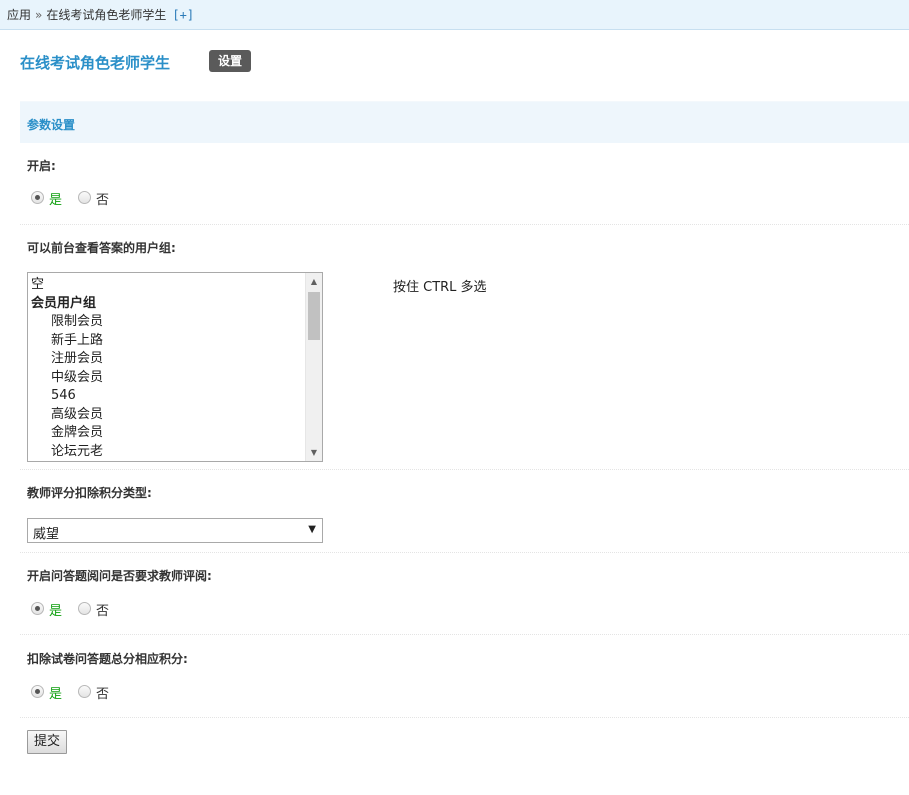 This screenshot has width=909, height=795. I want to click on add-shortcut-link: [+], so click(183, 15).